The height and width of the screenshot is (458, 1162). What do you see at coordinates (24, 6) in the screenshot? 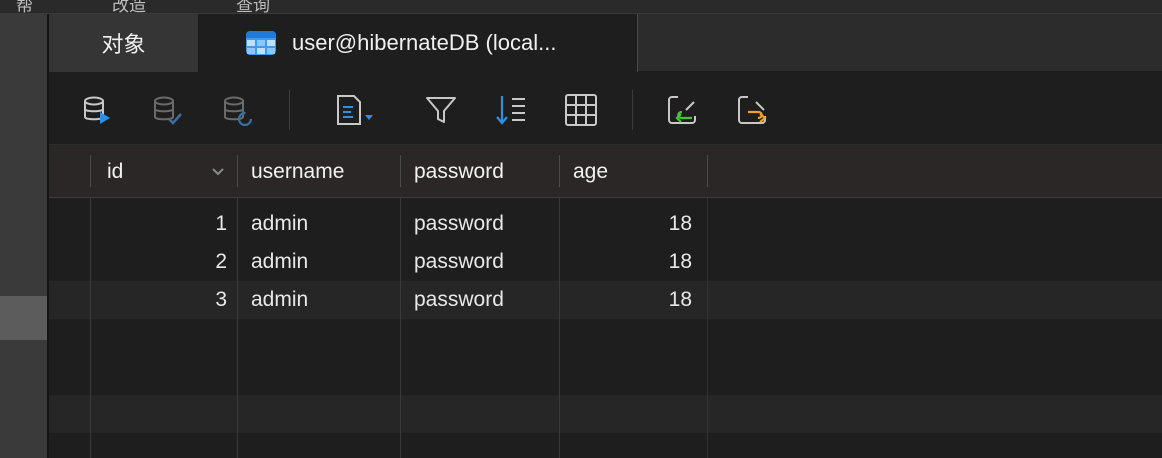
I see `top-menu-item: 帮` at bounding box center [24, 6].